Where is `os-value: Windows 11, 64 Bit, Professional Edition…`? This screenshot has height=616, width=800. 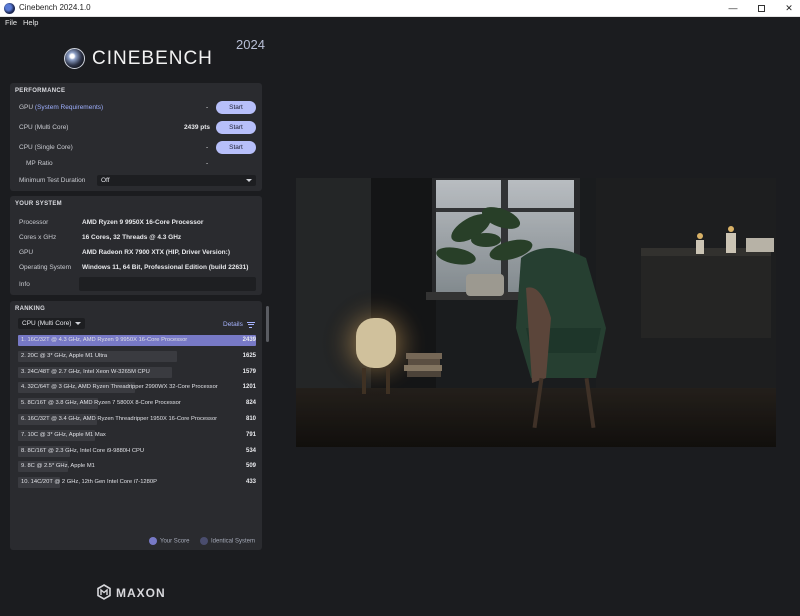 os-value: Windows 11, 64 Bit, Professional Edition… is located at coordinates (165, 267).